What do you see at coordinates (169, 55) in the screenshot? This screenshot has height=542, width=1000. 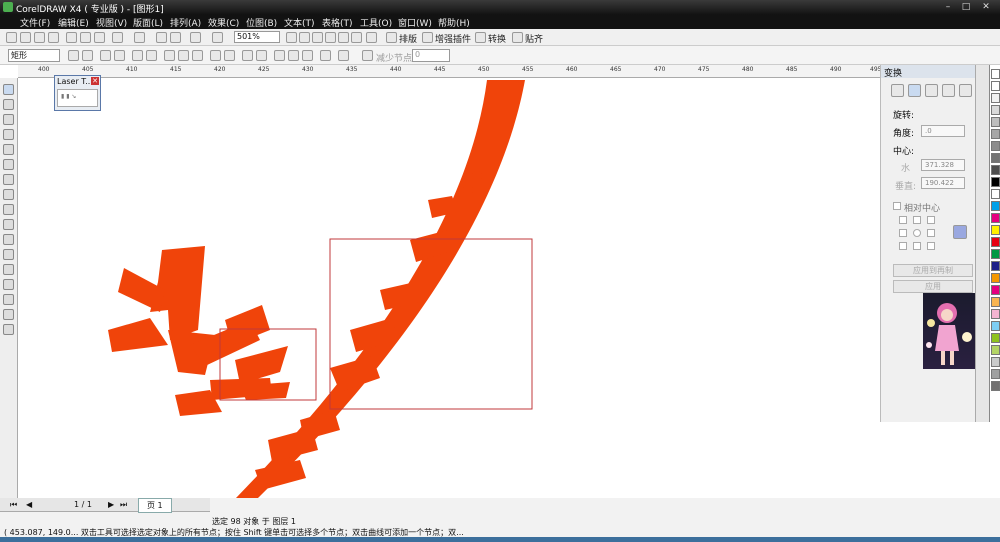 I see `cusp-node-icon` at bounding box center [169, 55].